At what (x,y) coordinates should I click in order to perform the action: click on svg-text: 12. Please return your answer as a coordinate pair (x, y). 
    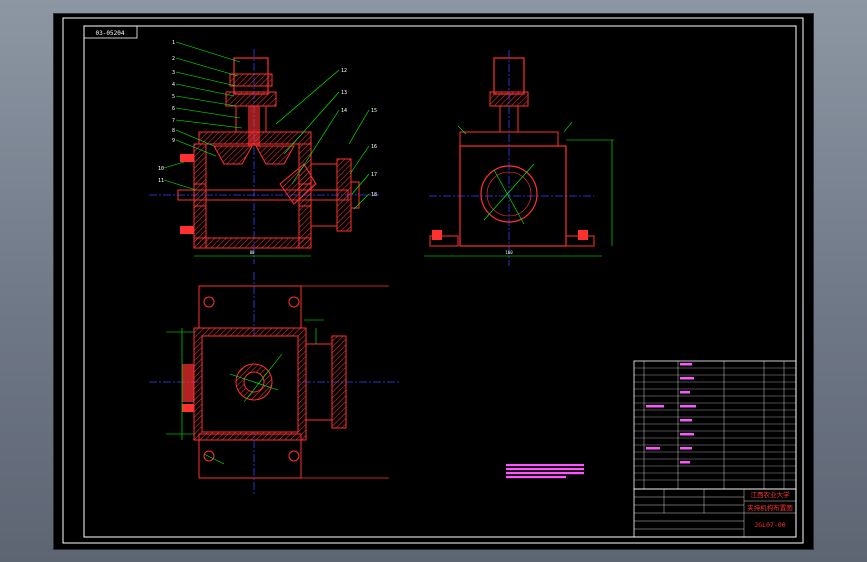
    Looking at the image, I should click on (344, 71).